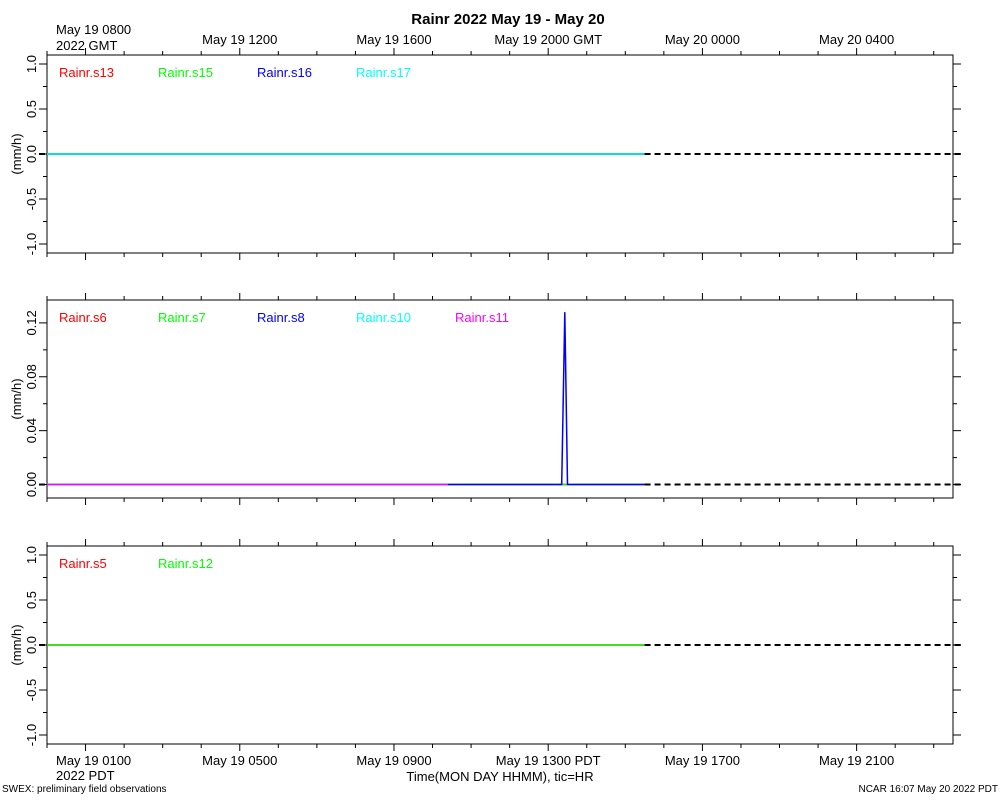  I want to click on top-axis-tick-label: May 20 0400, so click(856, 39).